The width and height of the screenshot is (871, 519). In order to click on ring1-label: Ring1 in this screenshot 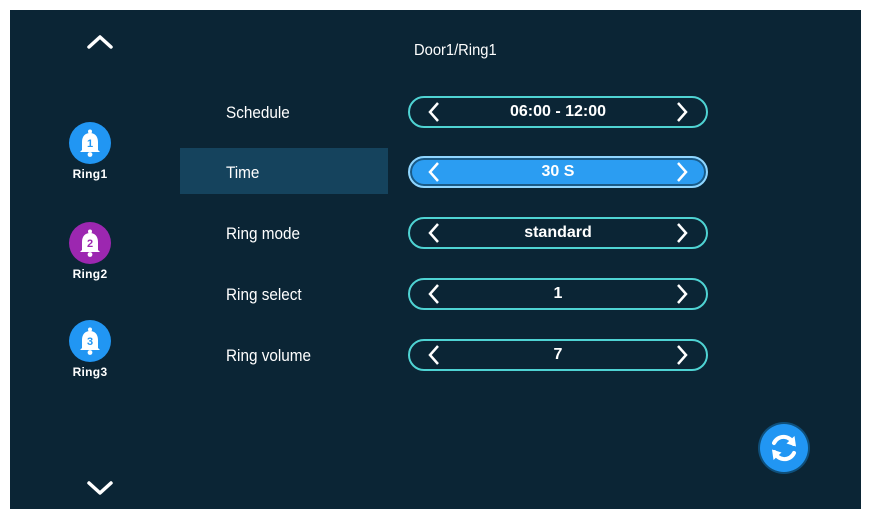, I will do `click(90, 174)`.